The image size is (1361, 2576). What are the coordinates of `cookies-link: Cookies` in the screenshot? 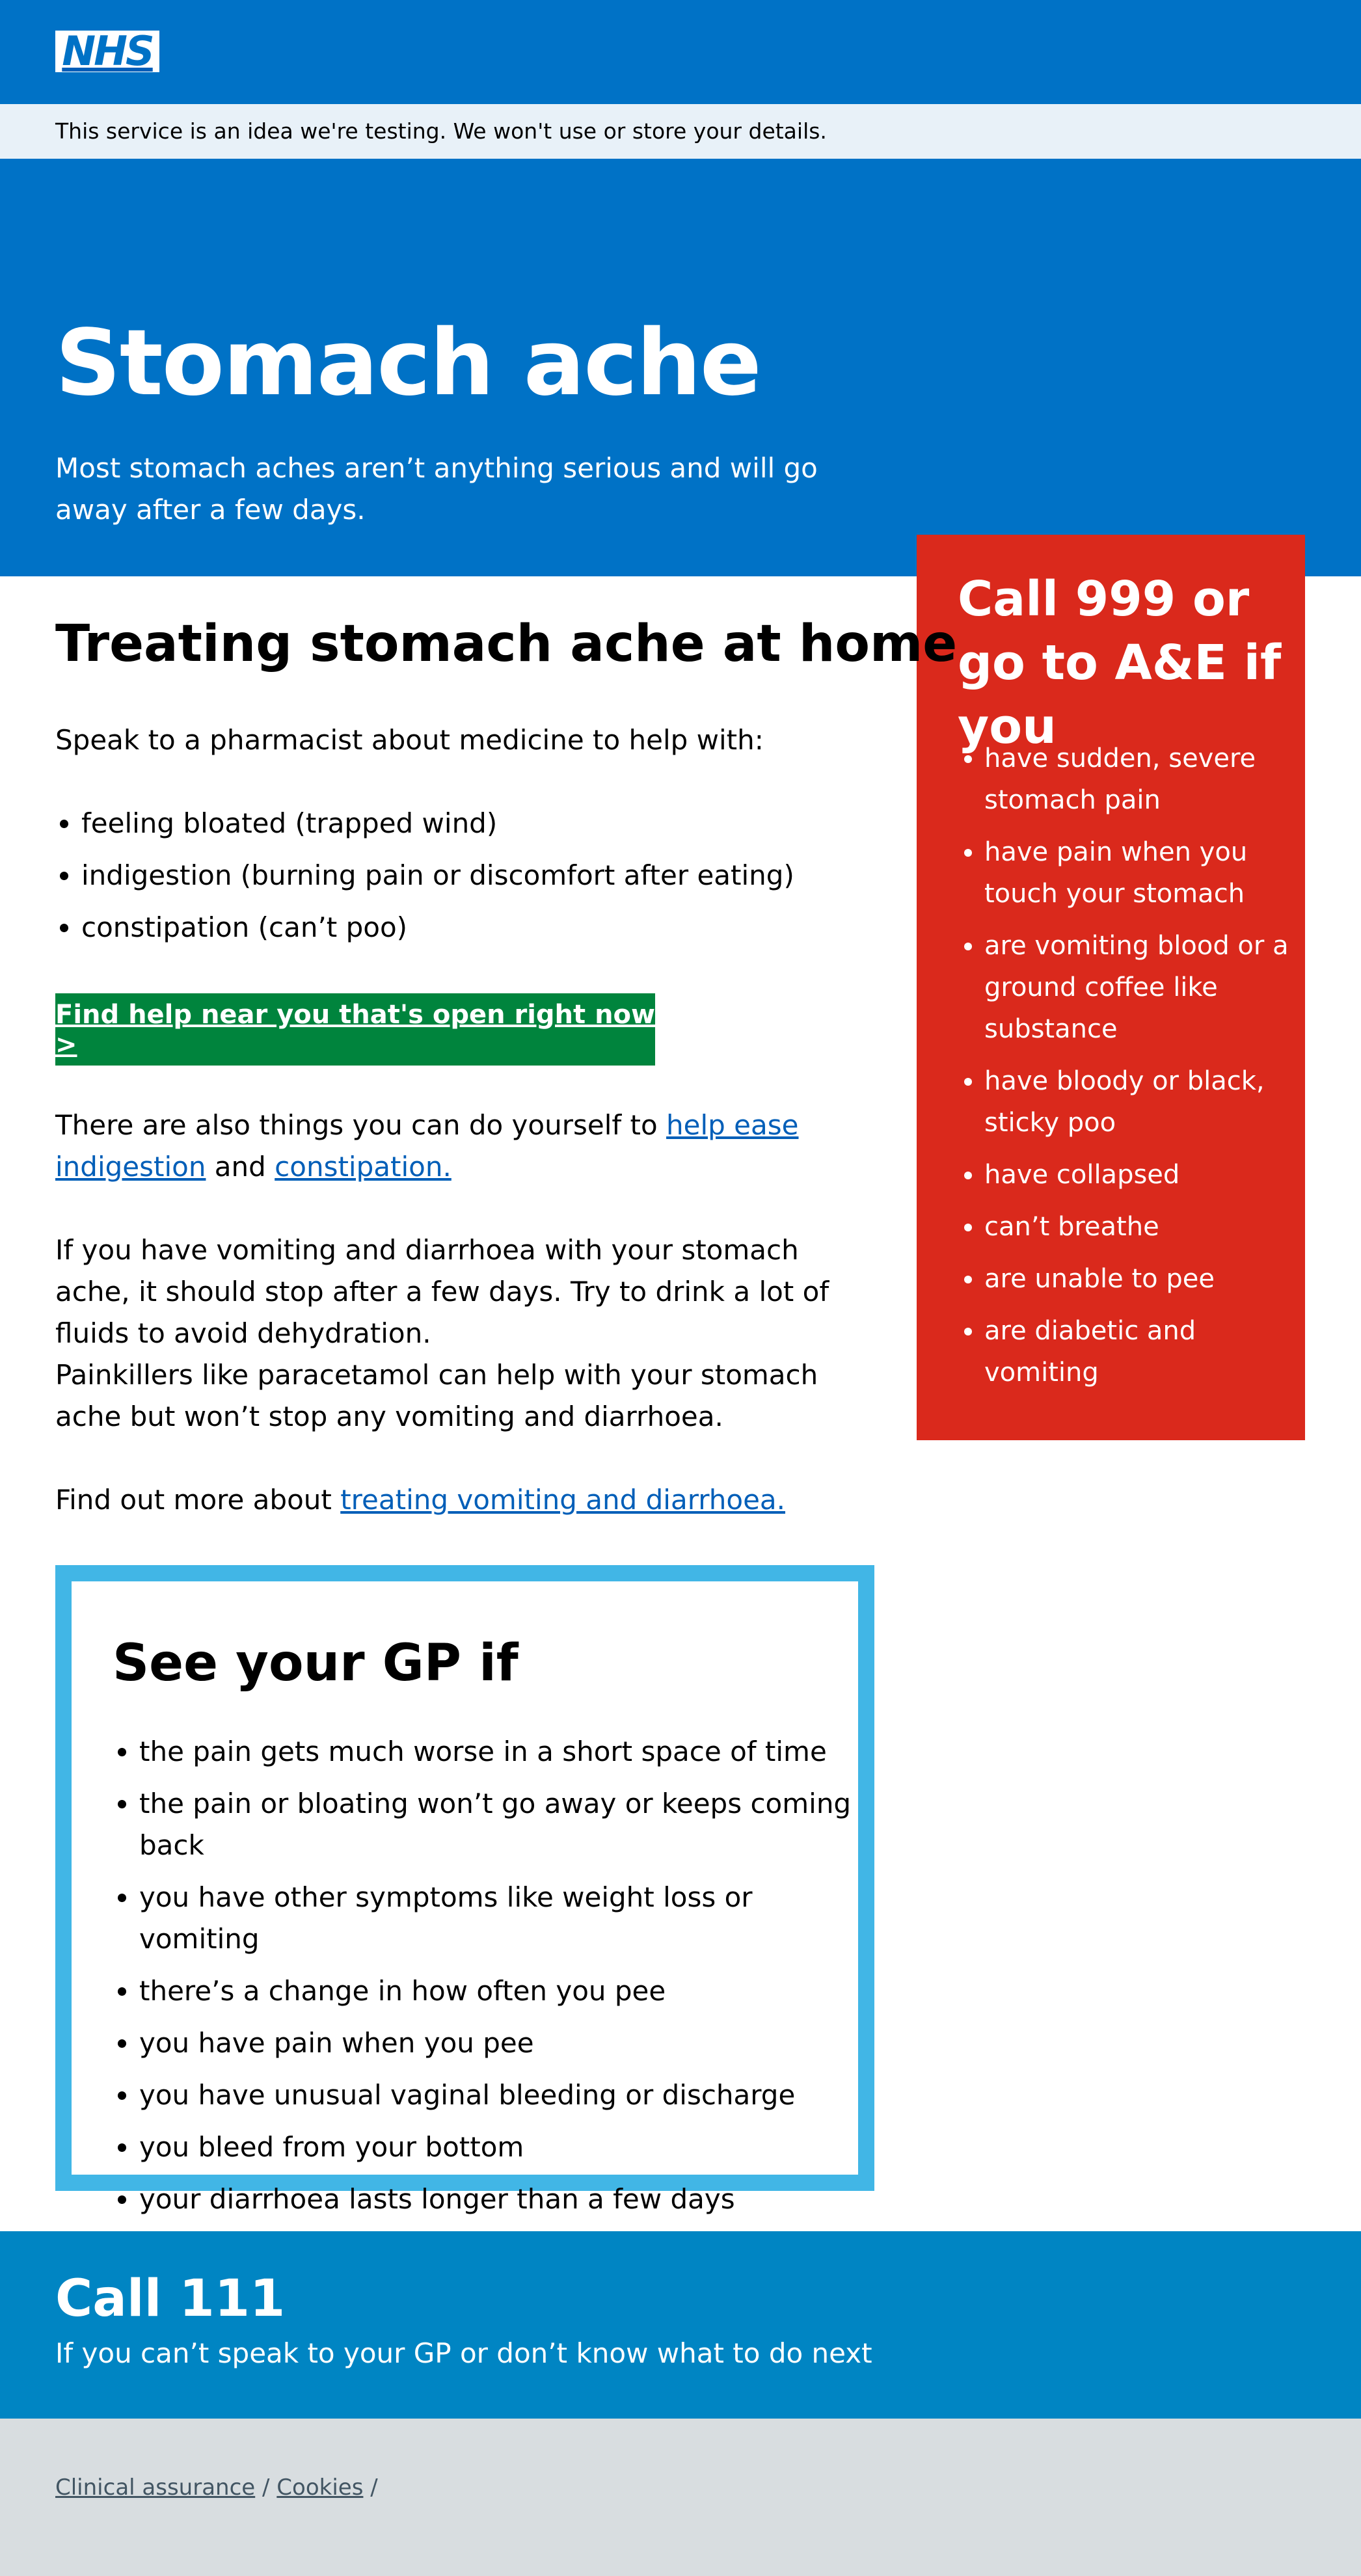 It's located at (319, 2488).